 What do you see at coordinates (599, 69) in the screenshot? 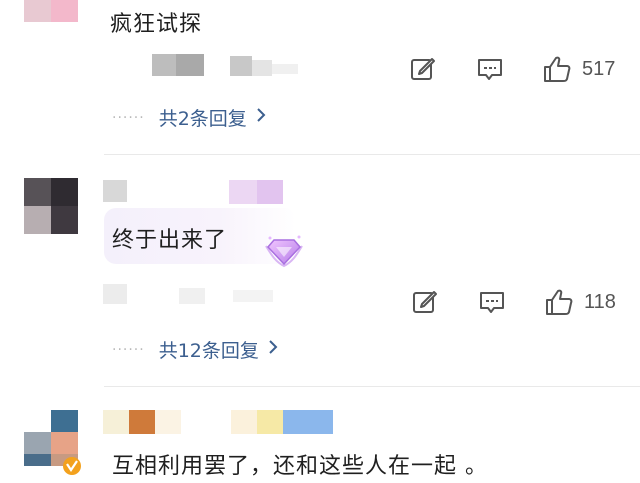
I see `like-count: 517` at bounding box center [599, 69].